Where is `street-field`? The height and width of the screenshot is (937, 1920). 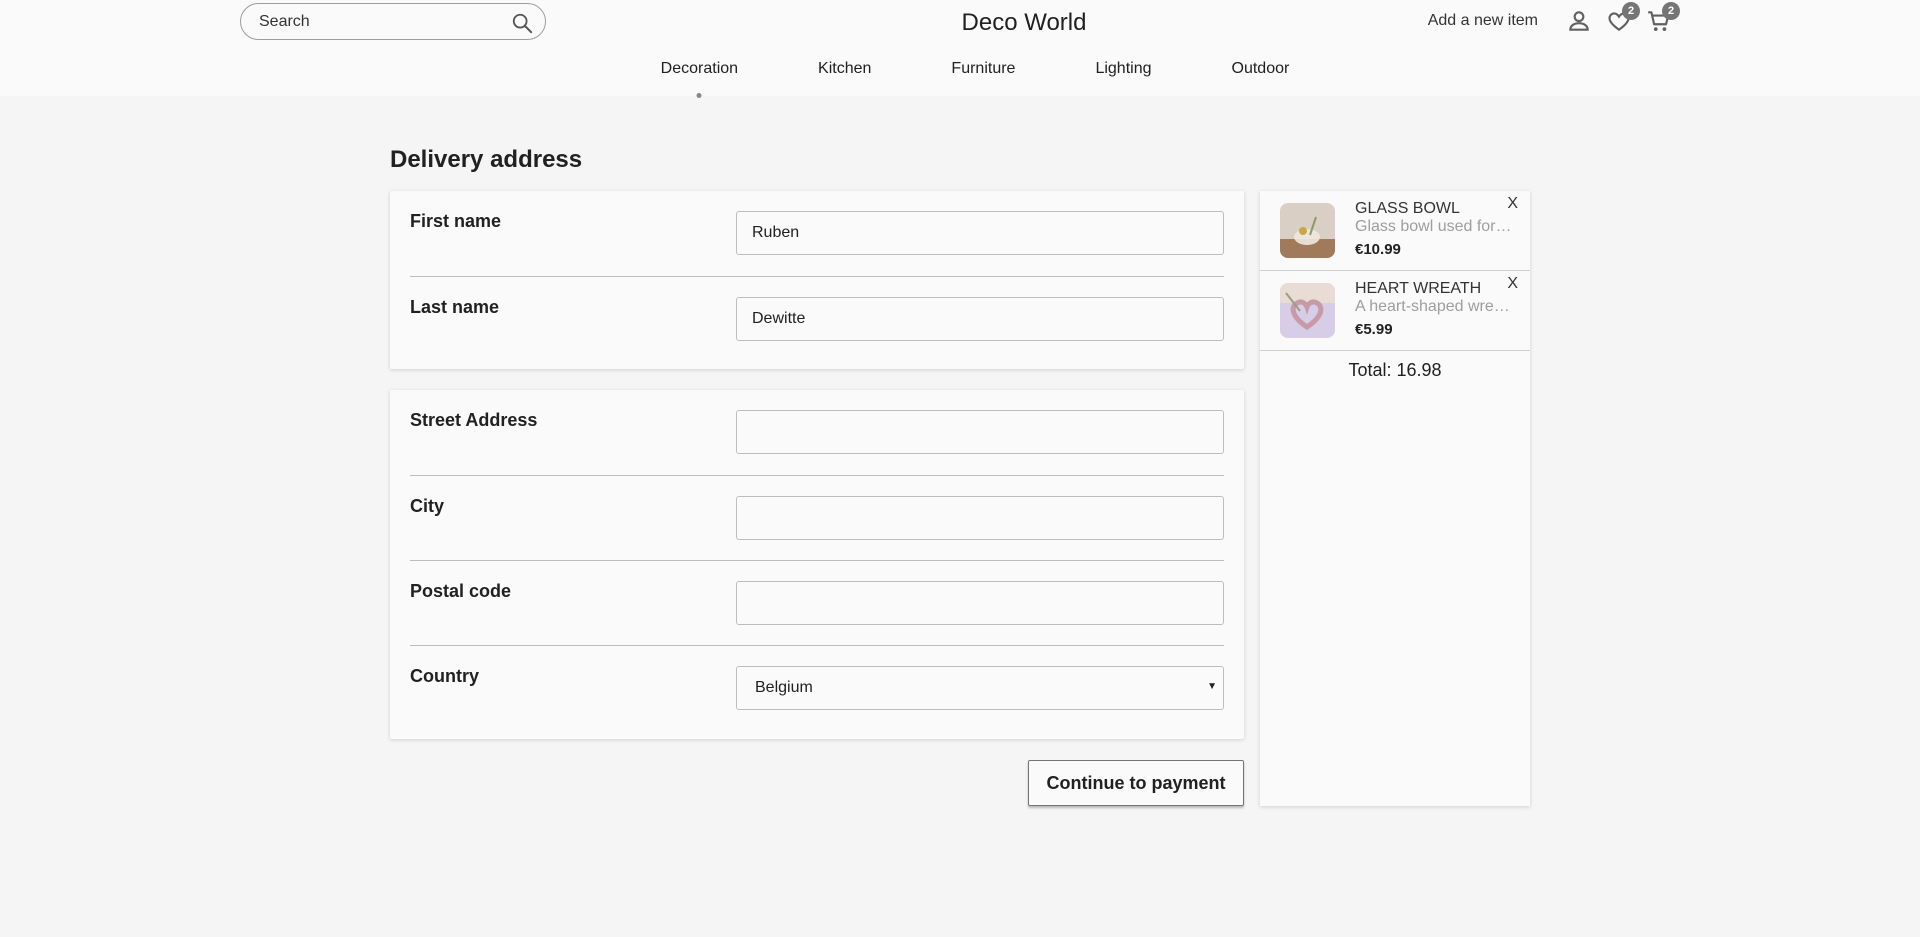
street-field is located at coordinates (980, 432).